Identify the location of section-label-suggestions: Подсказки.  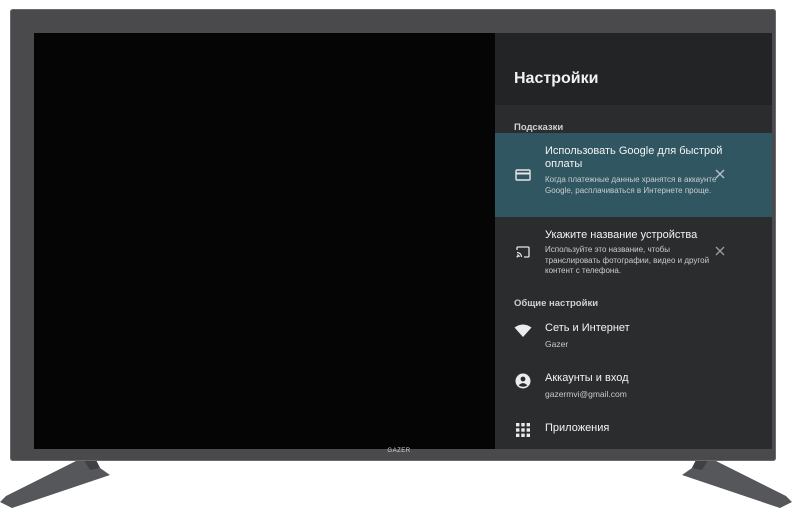
(539, 127).